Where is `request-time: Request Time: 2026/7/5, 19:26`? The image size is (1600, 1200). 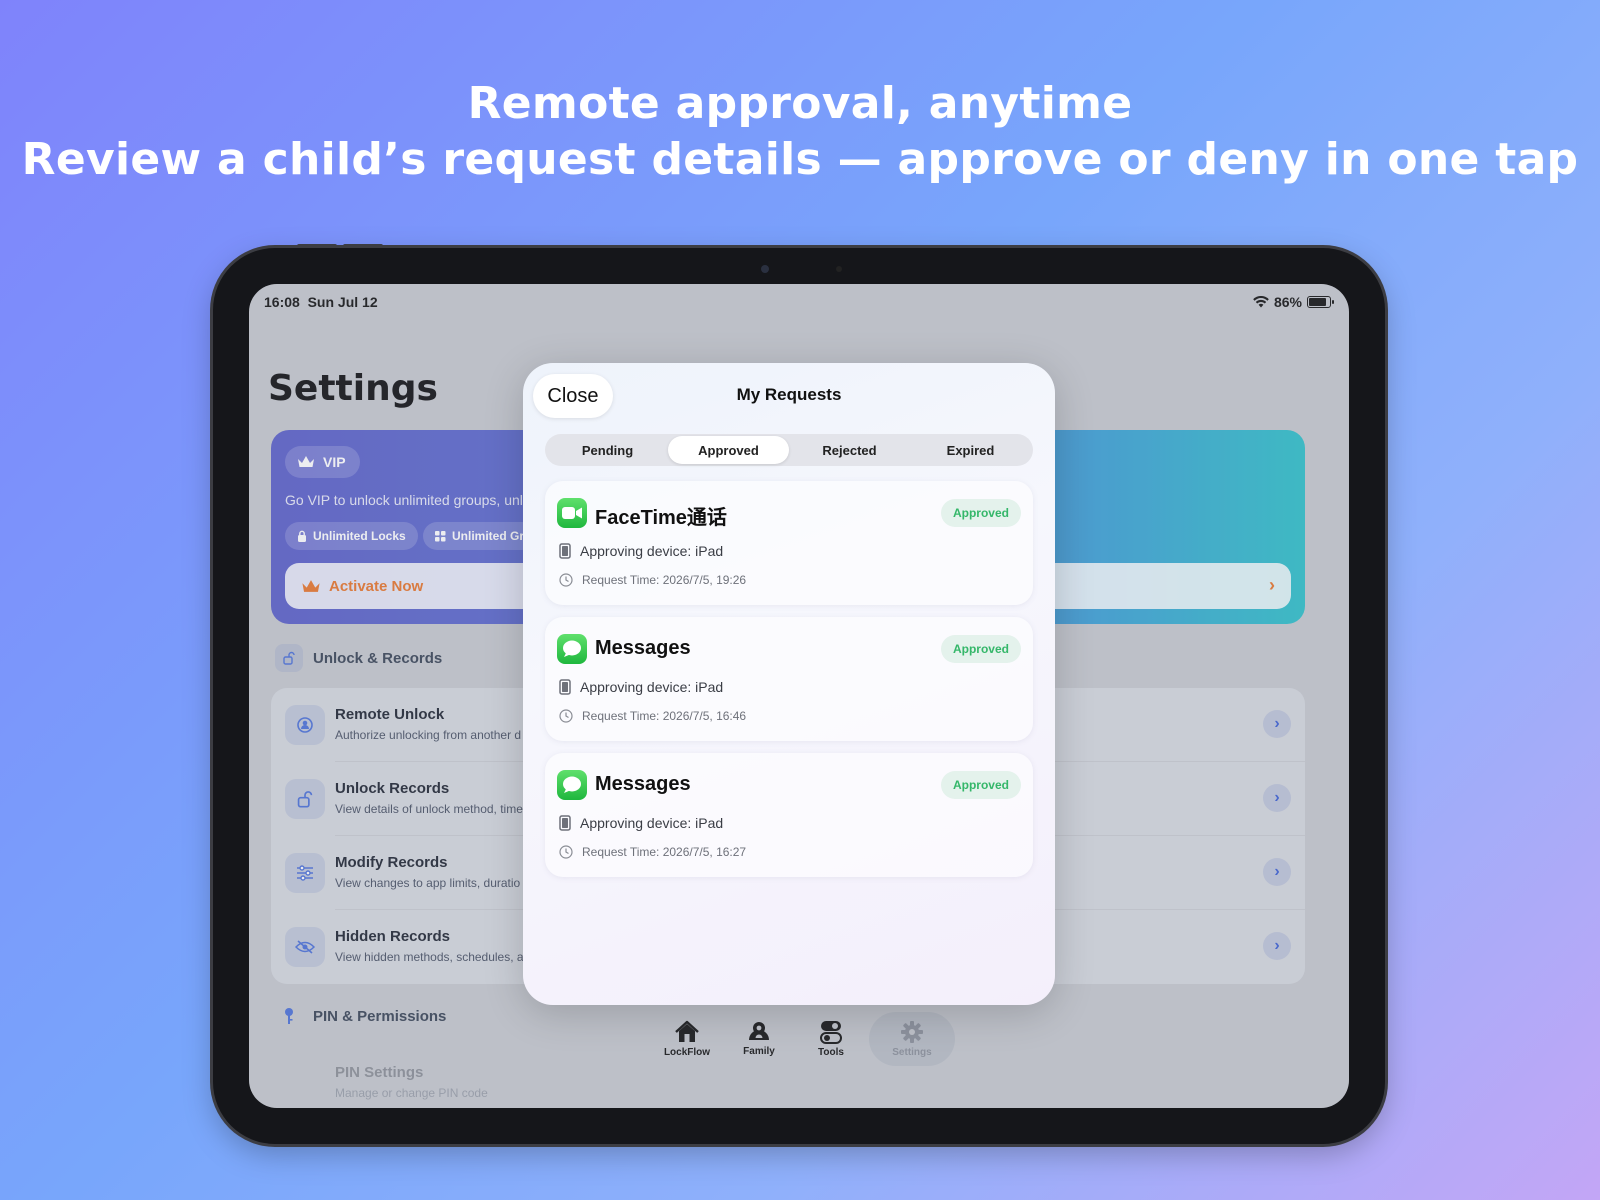 request-time: Request Time: 2026/7/5, 19:26 is located at coordinates (652, 580).